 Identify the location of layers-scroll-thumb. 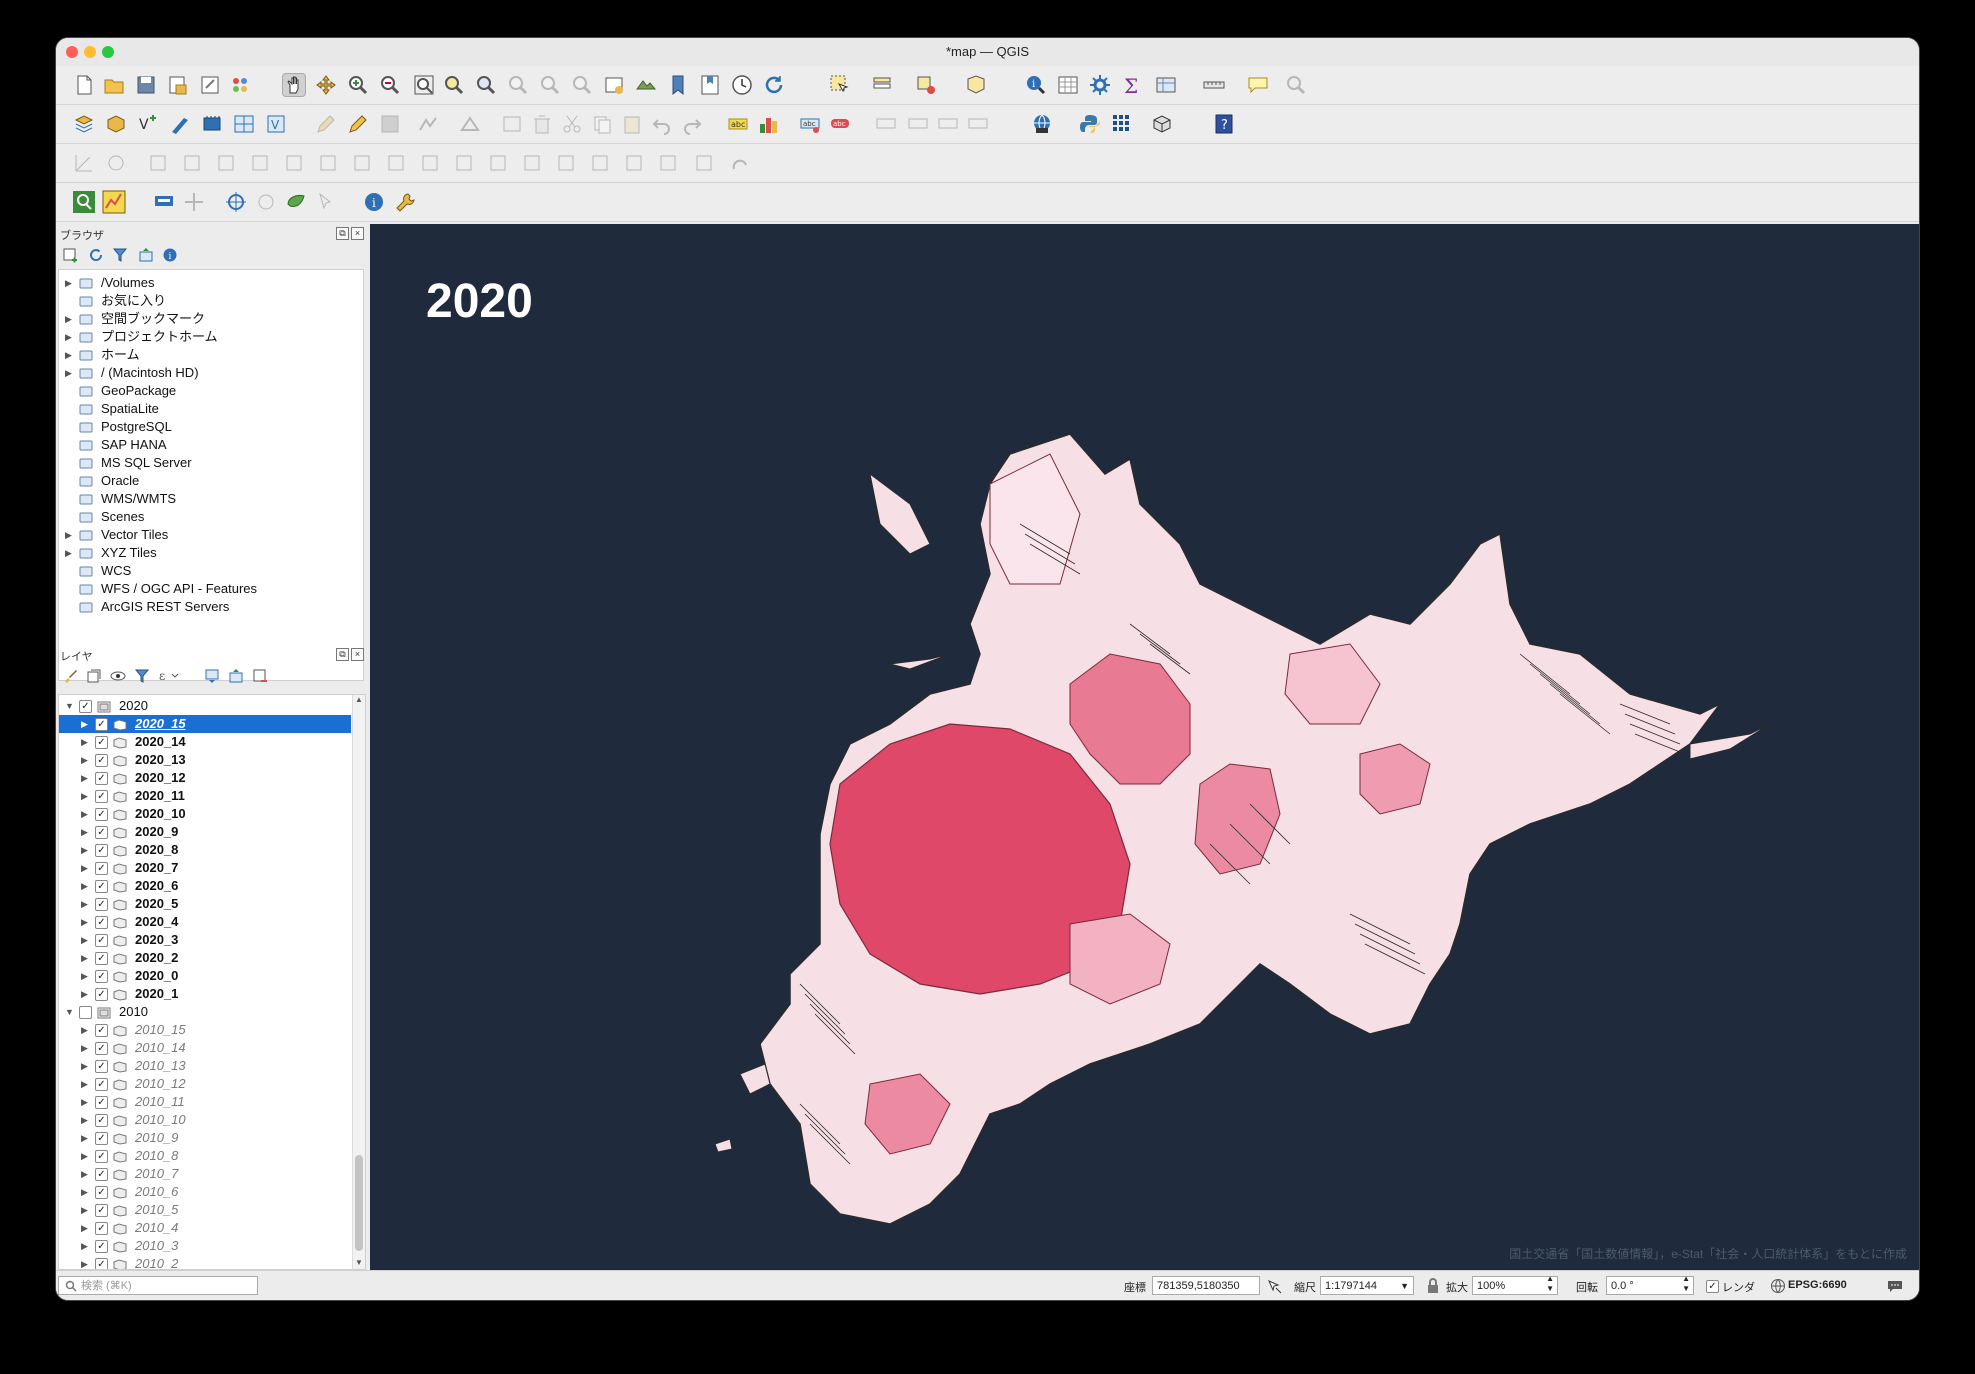
(359, 1203).